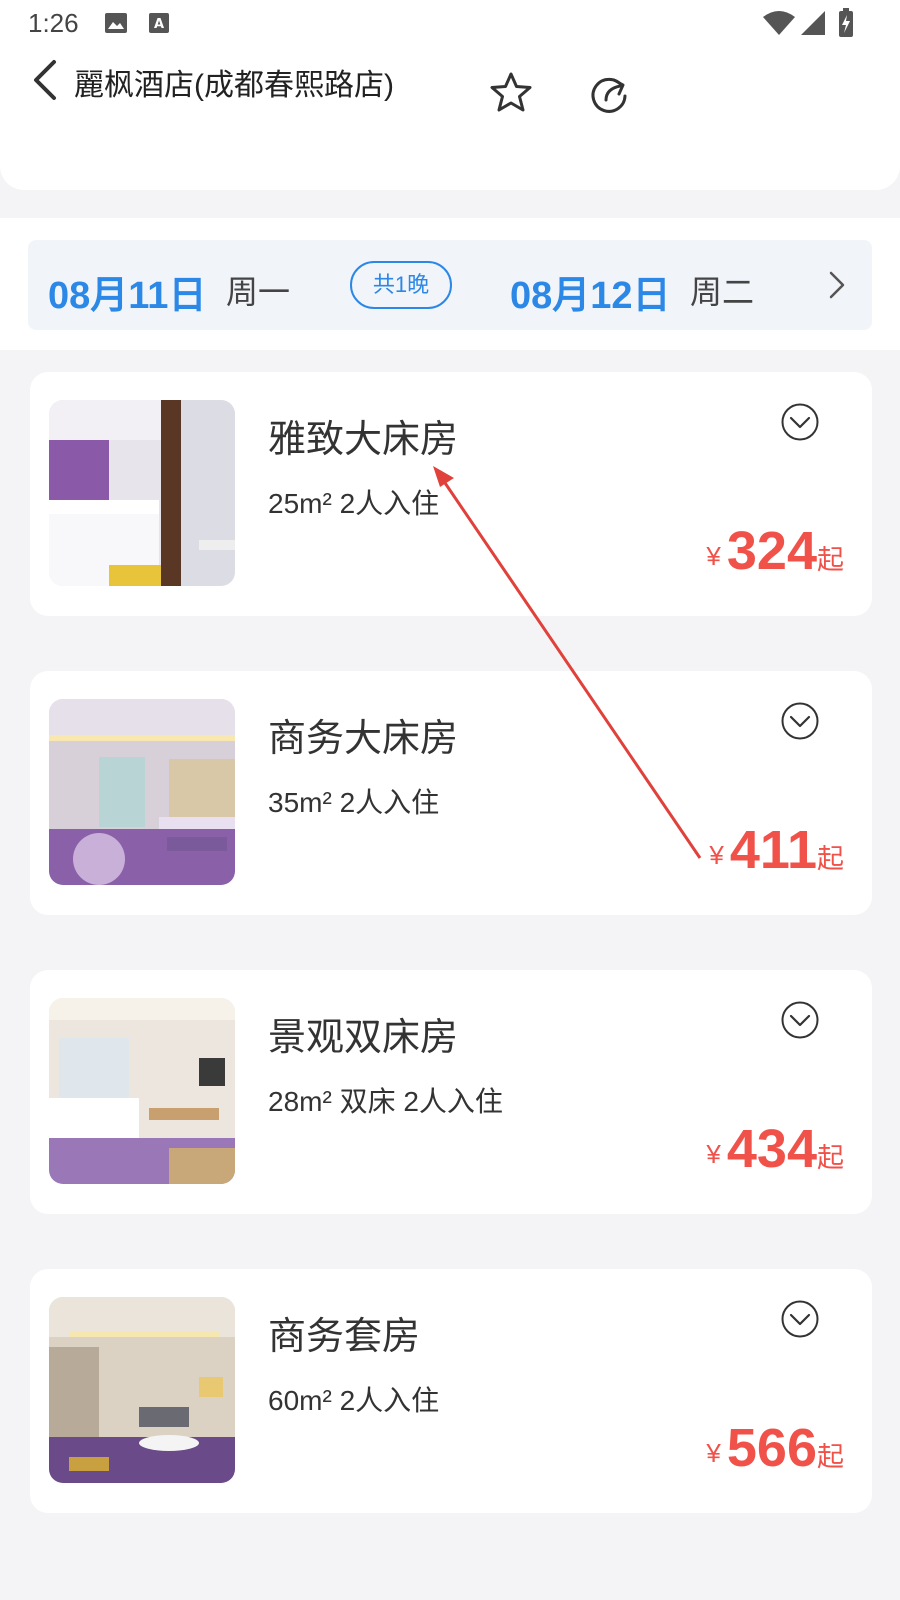  What do you see at coordinates (258, 292) in the screenshot?
I see `checkin-weekday: 周一` at bounding box center [258, 292].